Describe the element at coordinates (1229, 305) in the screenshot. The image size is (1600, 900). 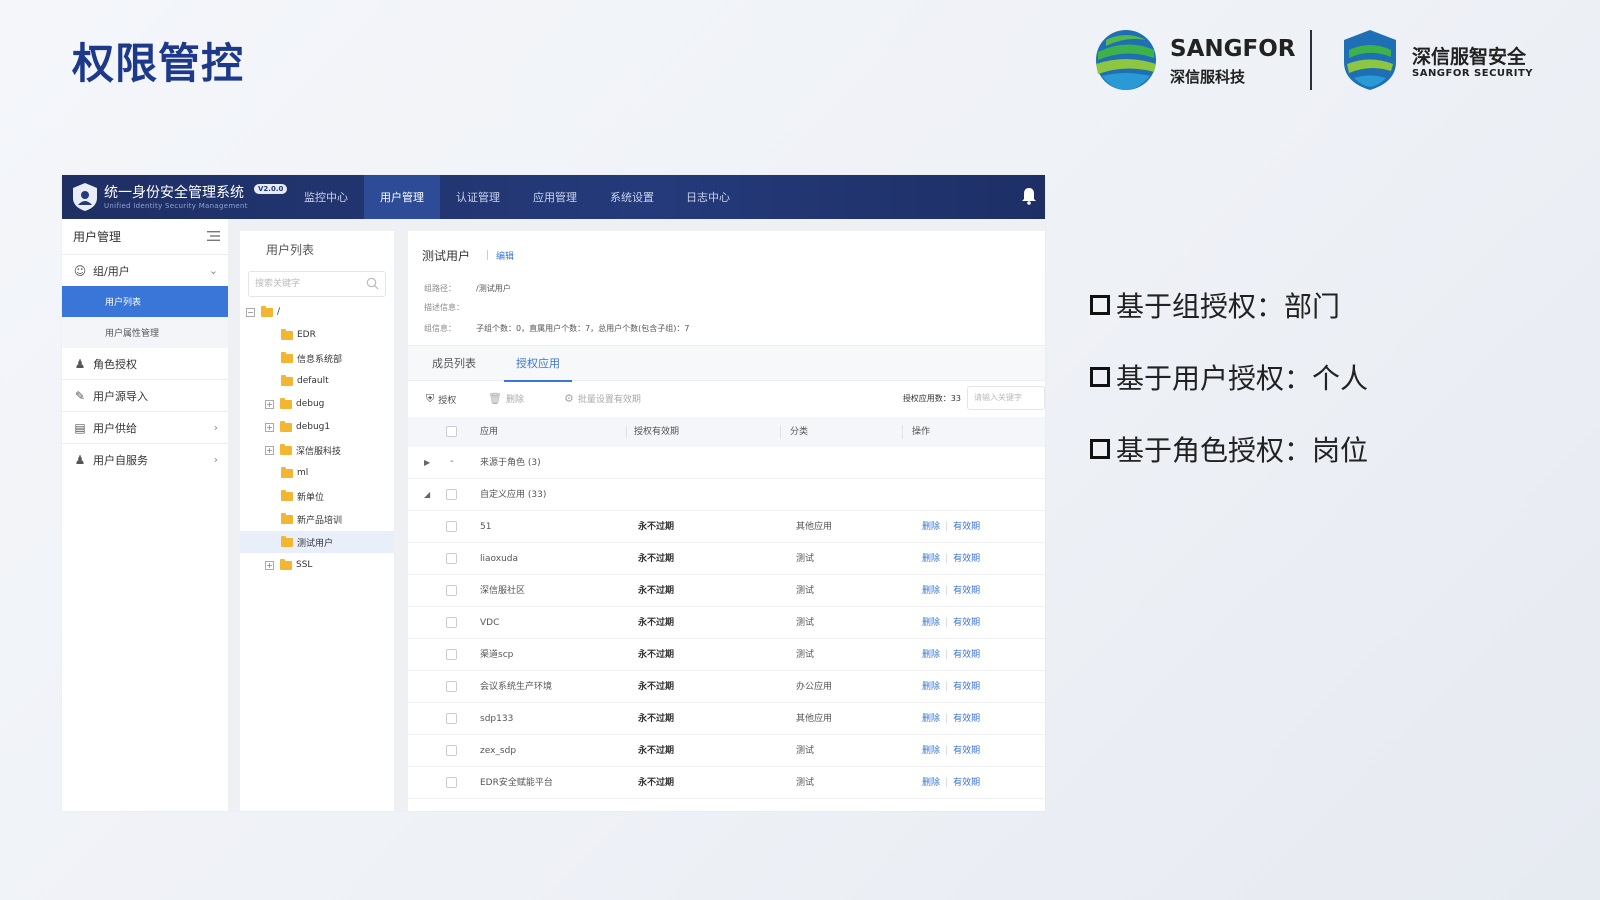
I see `bullet-item: 基于组授权：部门` at that location.